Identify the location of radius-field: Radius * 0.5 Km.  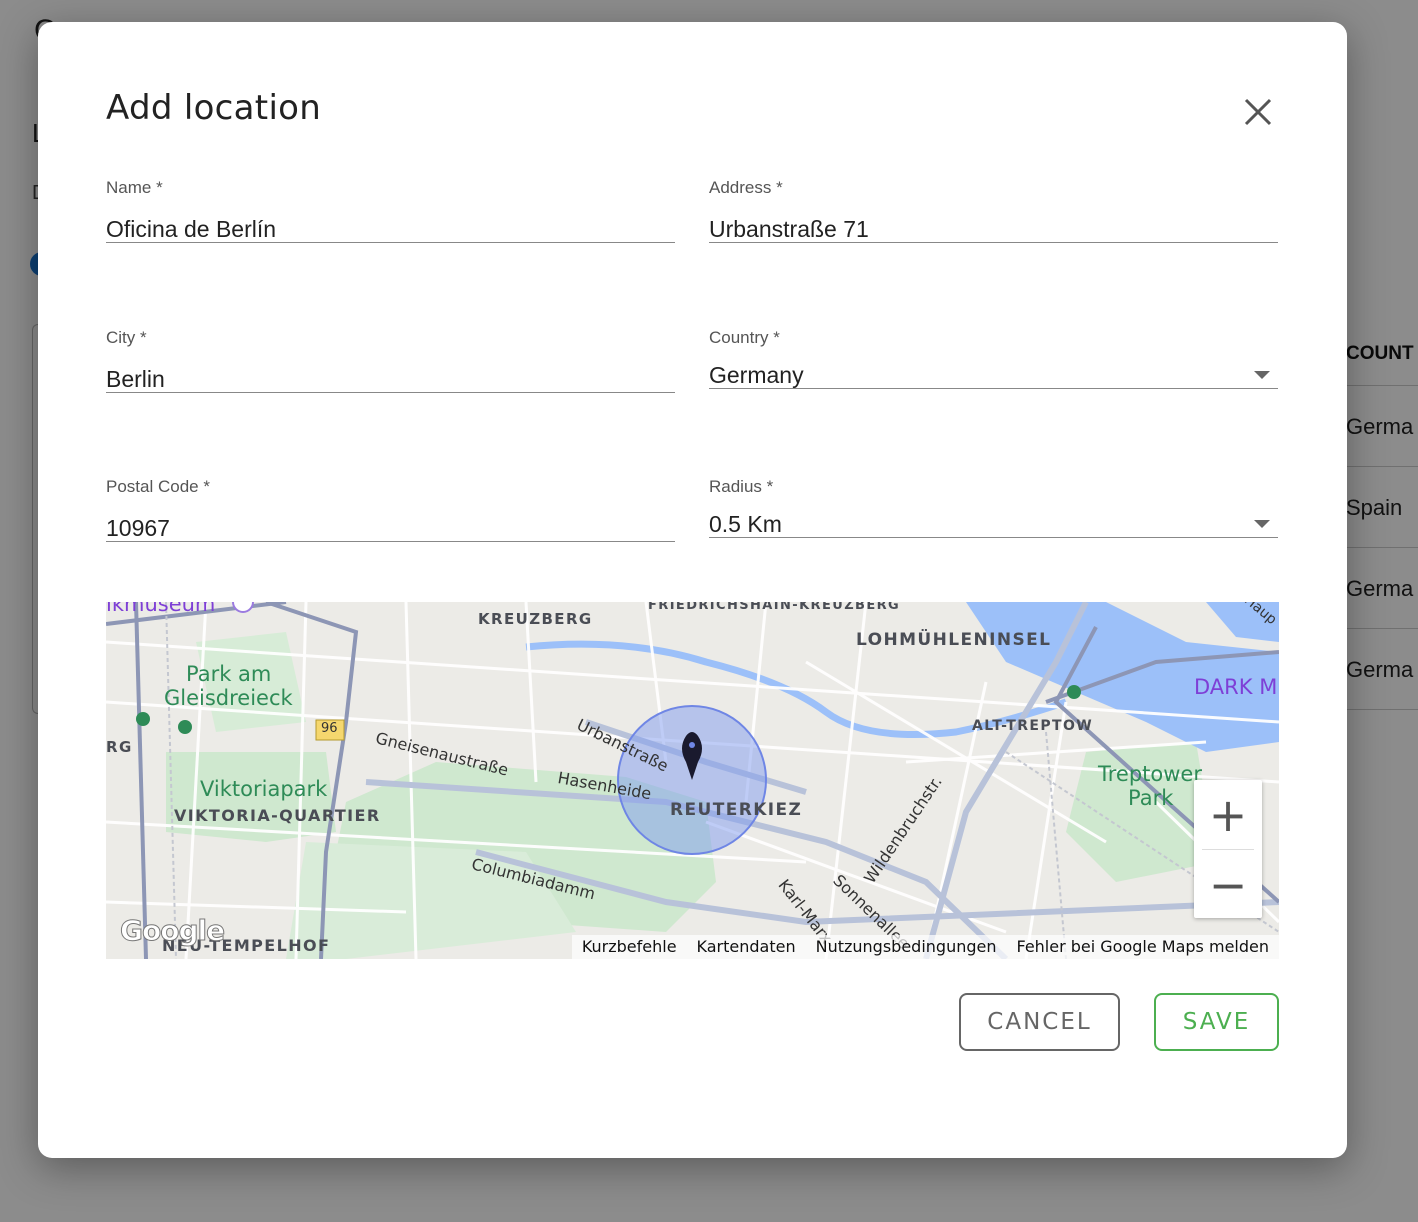
(993, 507).